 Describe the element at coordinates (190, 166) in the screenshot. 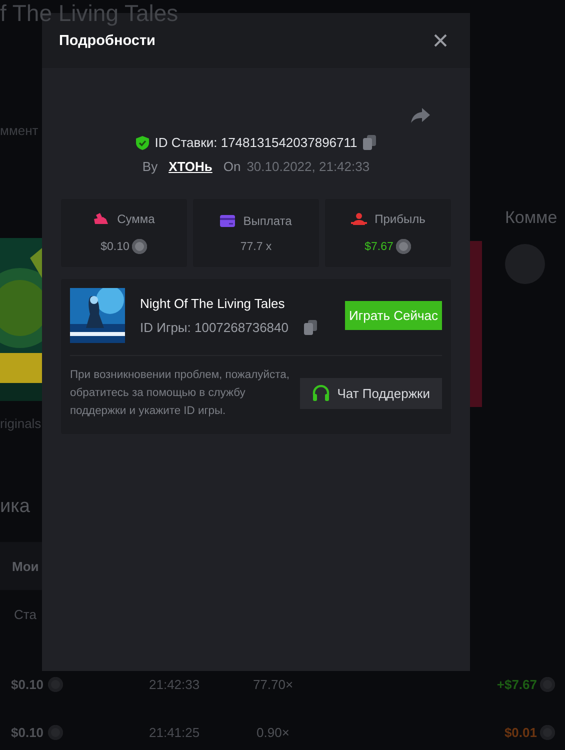

I see `username-link: ХТОНь` at that location.